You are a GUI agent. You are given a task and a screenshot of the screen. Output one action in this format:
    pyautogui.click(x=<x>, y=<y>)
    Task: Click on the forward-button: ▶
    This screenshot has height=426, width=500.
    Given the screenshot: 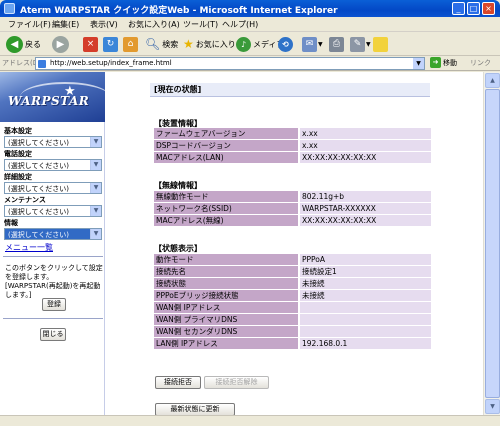 What is the action you would take?
    pyautogui.click(x=60, y=44)
    